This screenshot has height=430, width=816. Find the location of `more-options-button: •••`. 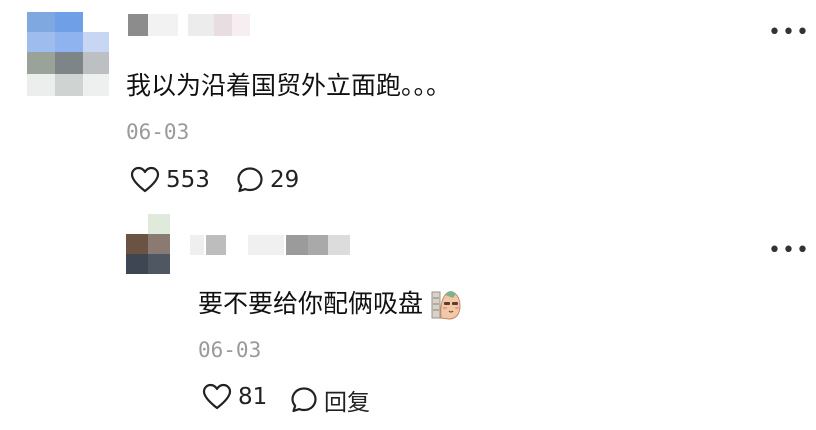

more-options-button: ••• is located at coordinates (789, 33).